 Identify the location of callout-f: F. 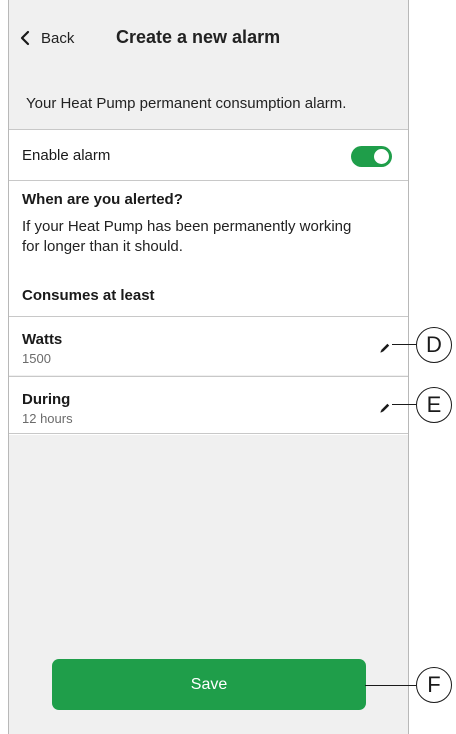
(434, 685).